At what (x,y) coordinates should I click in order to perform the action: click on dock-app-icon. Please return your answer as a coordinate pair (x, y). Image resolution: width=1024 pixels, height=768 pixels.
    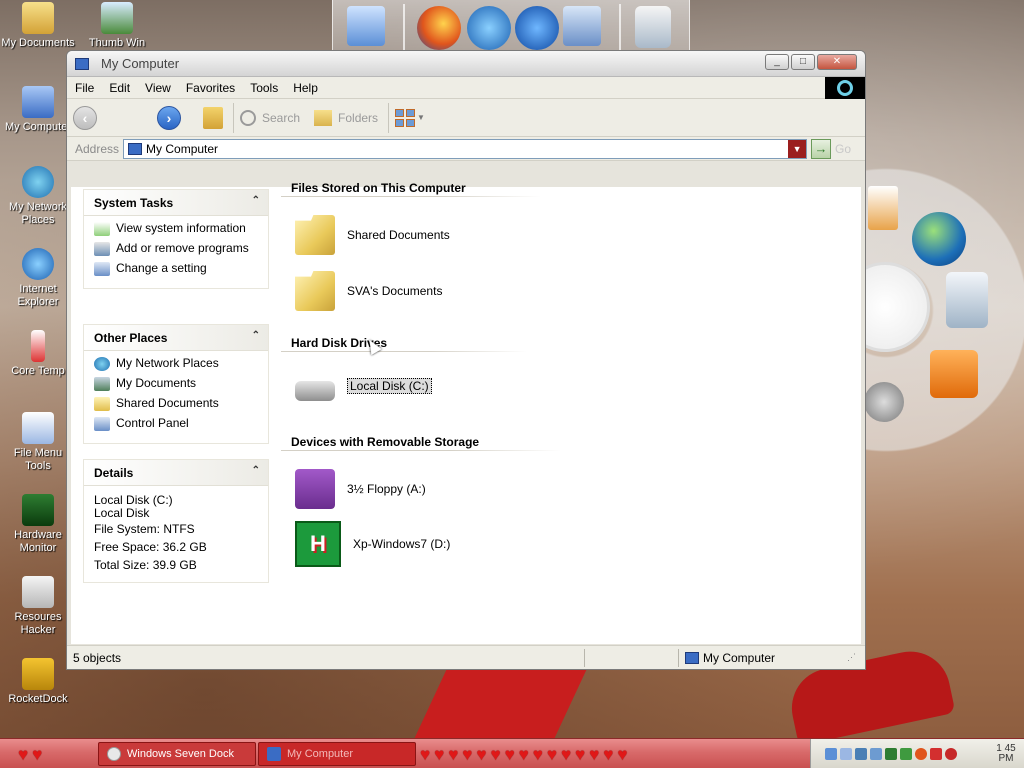
    Looking at the image, I should click on (114, 754).